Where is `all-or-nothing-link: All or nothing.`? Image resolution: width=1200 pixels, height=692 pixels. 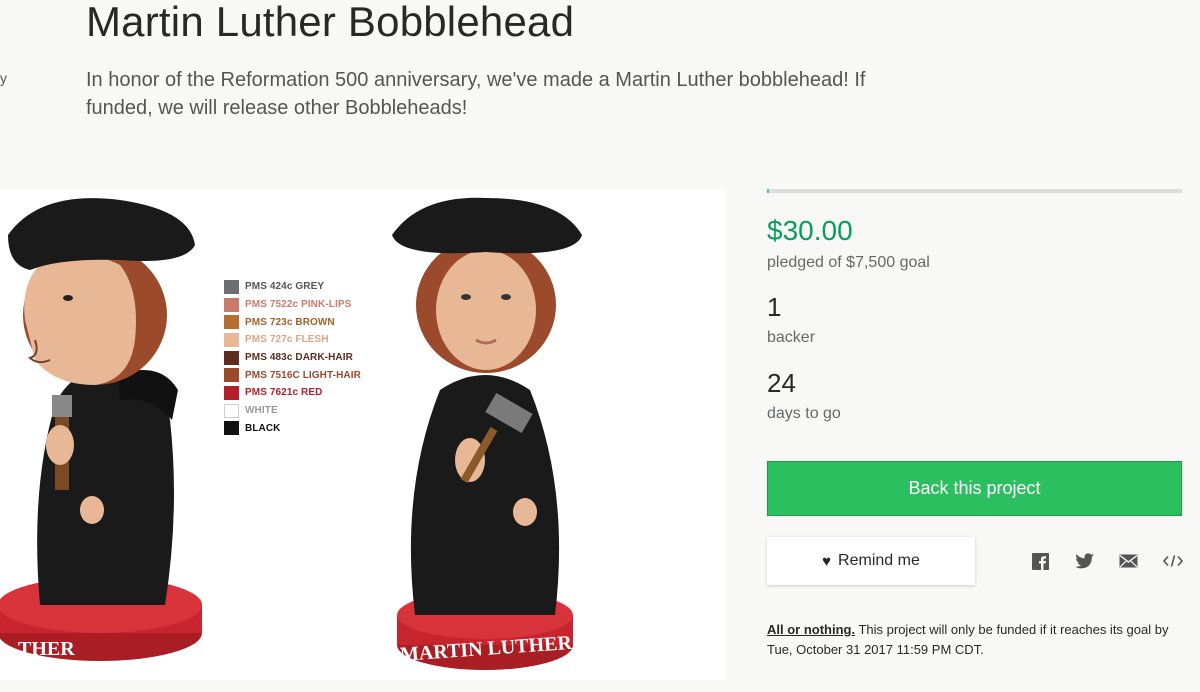 all-or-nothing-link: All or nothing. is located at coordinates (811, 629).